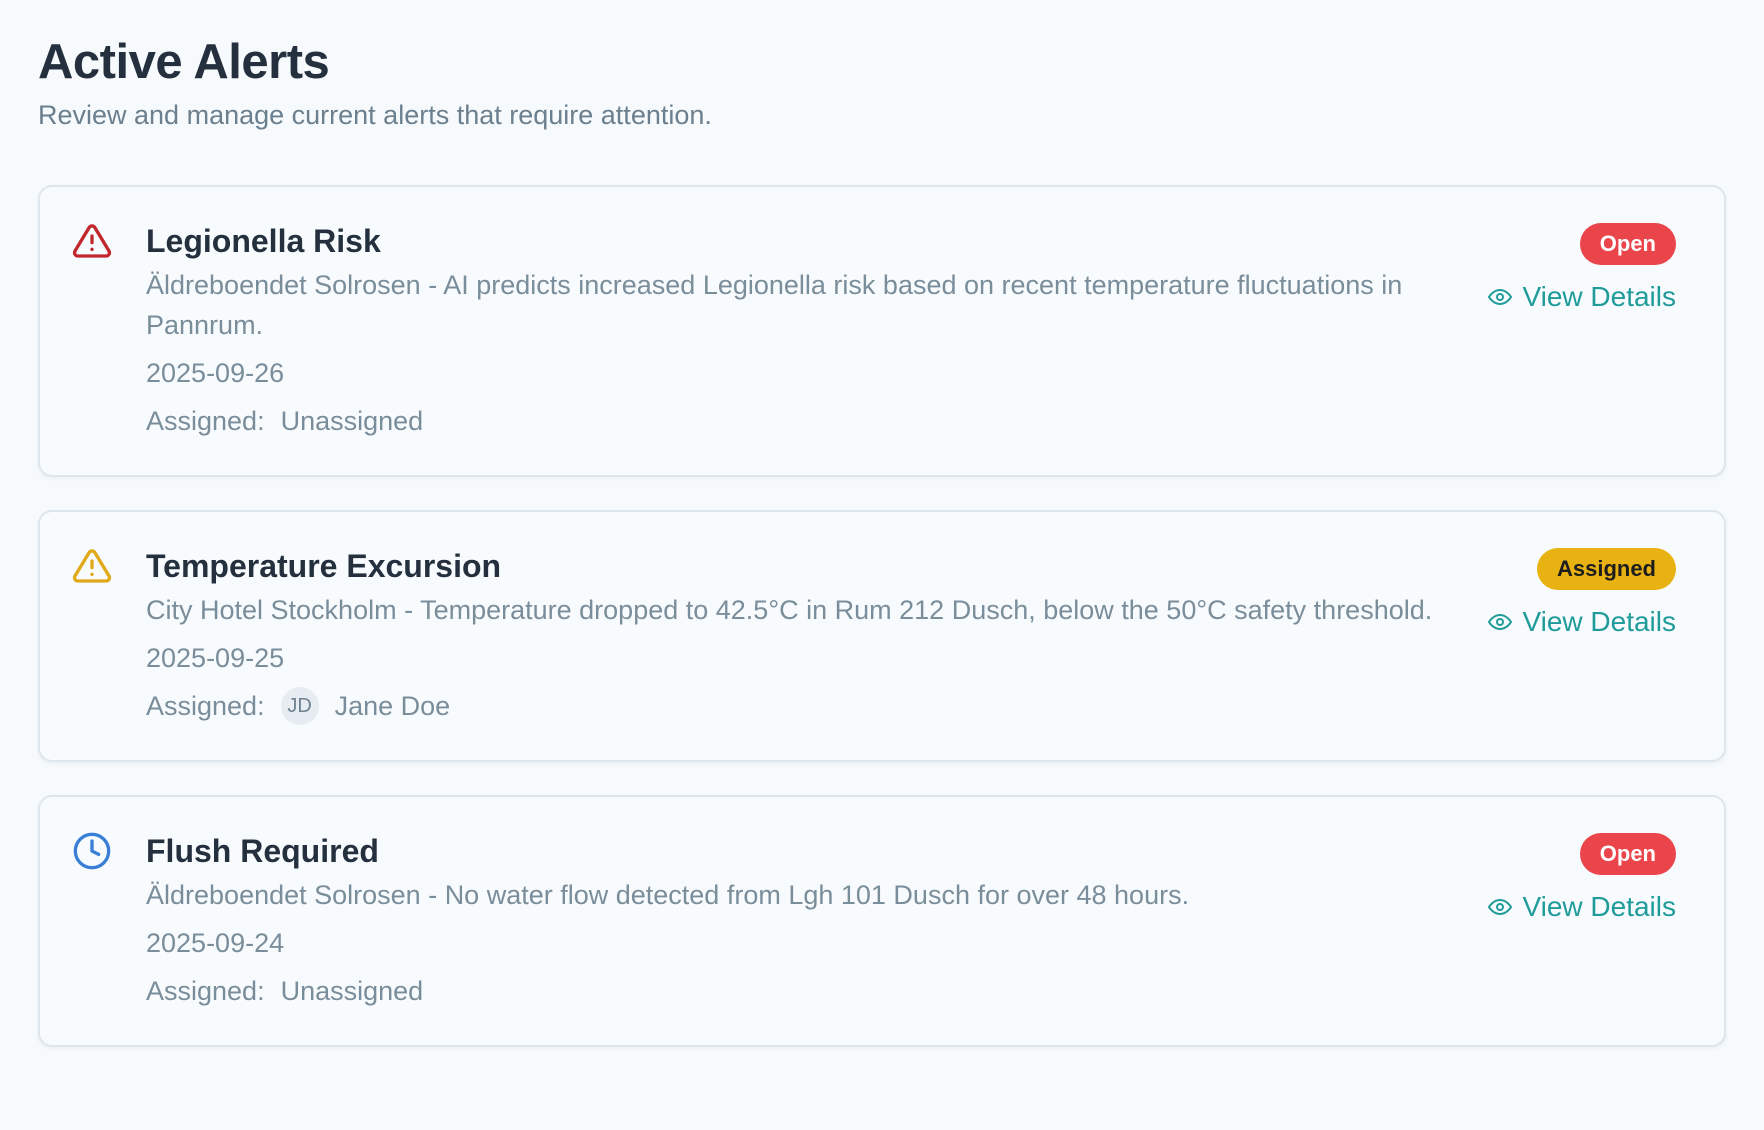  Describe the element at coordinates (324, 566) in the screenshot. I see `alert-title: Temperature Excursion` at that location.